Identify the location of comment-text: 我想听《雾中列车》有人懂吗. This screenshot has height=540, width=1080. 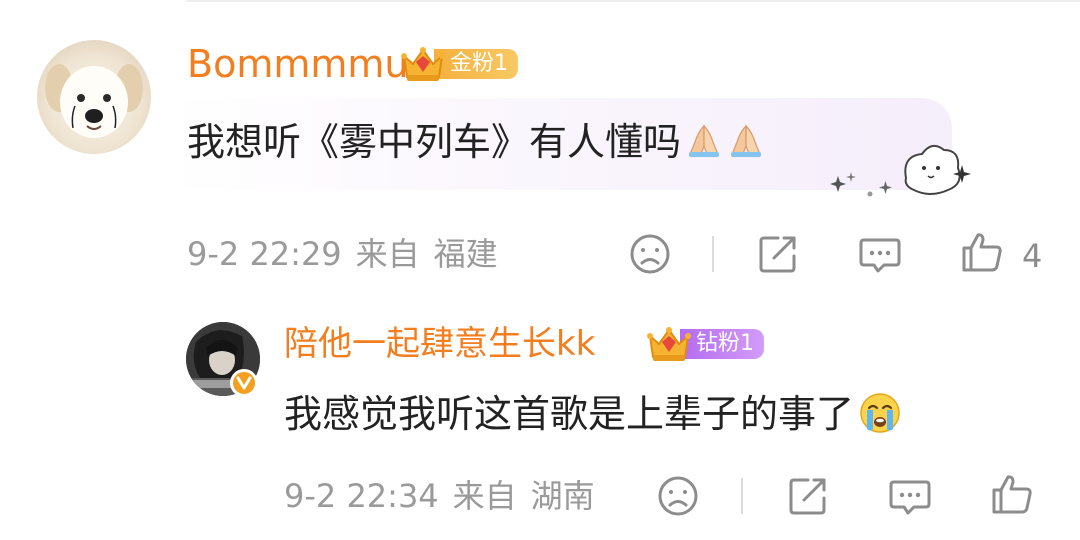
(476, 142).